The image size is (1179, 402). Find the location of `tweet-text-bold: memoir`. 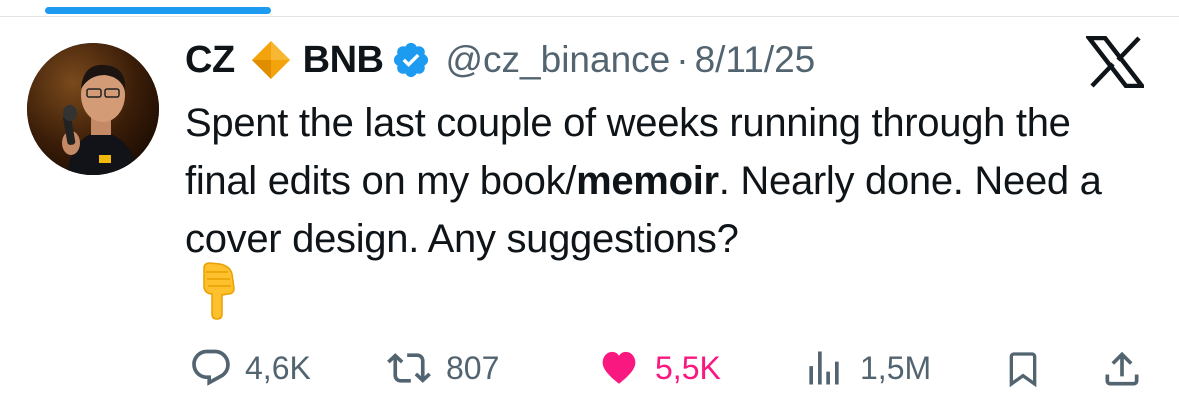

tweet-text-bold: memoir is located at coordinates (647, 181).